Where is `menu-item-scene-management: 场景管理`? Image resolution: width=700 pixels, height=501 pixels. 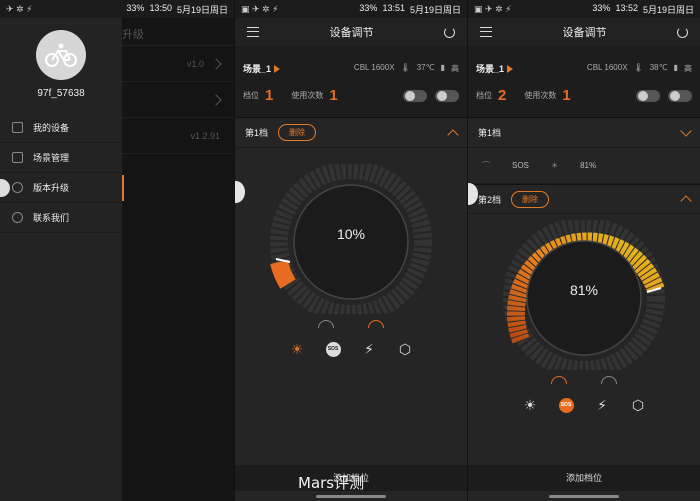
menu-item-scene-management: 场景管理 is located at coordinates (61, 158).